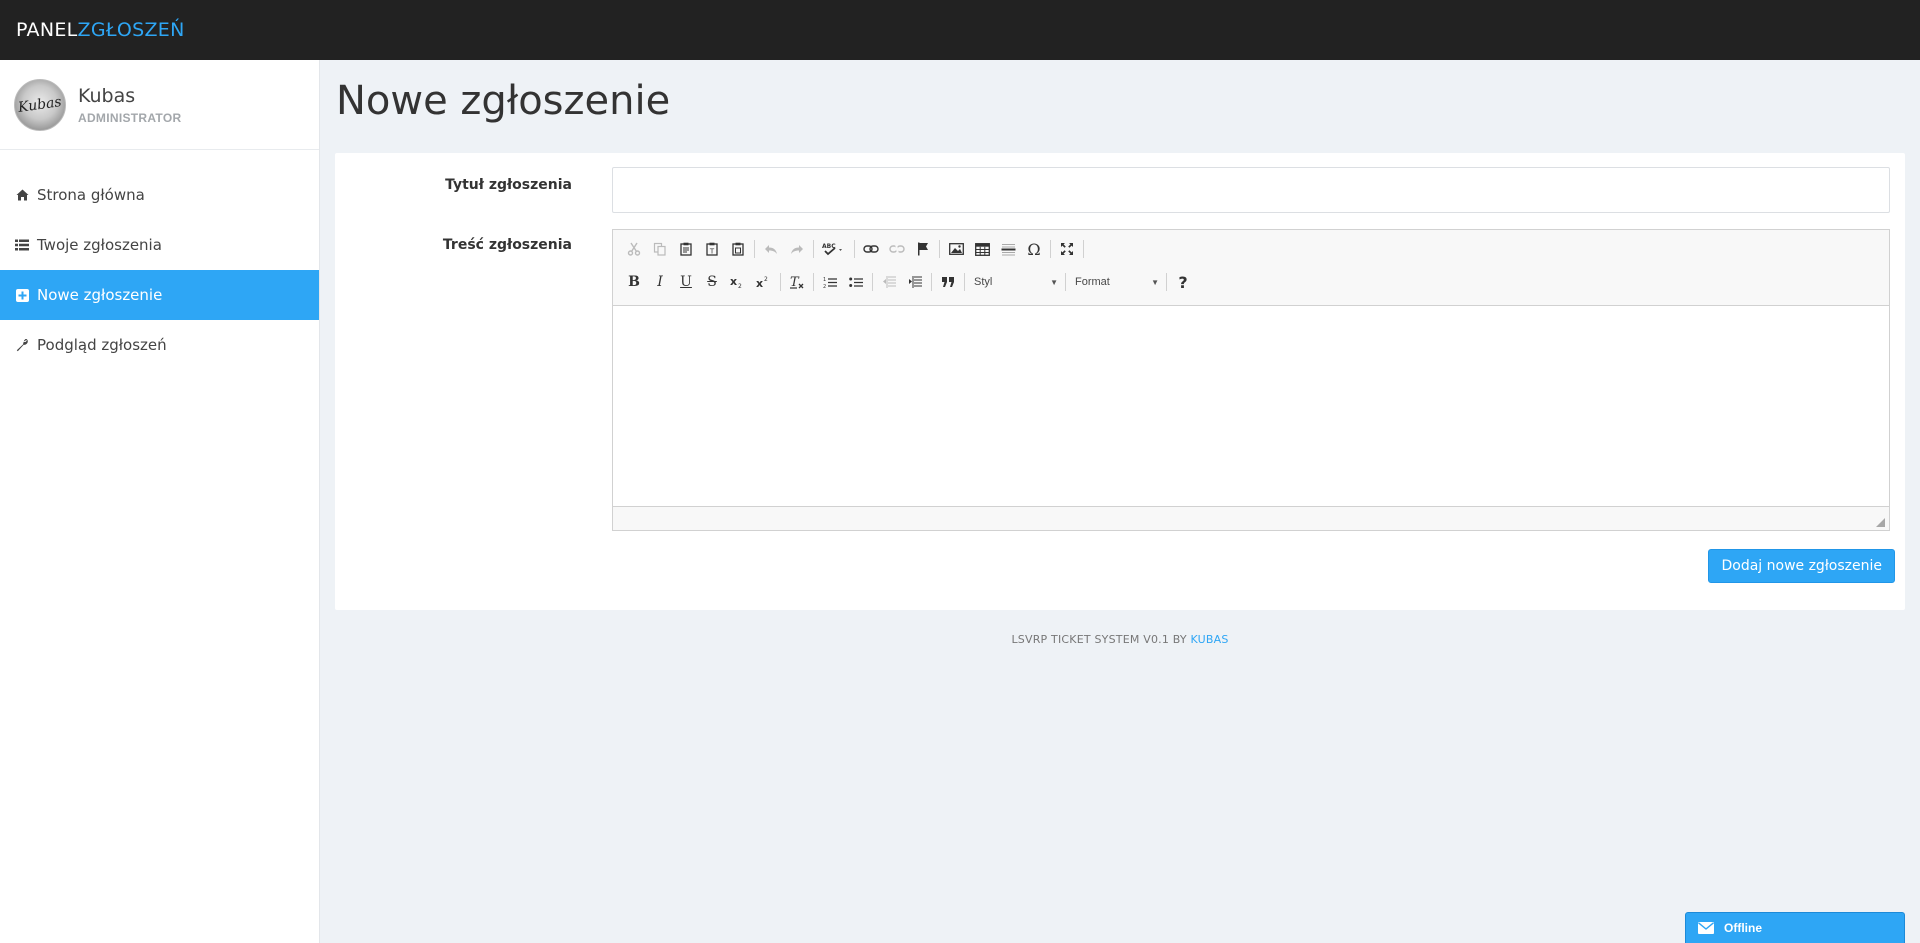 This screenshot has height=943, width=1920. Describe the element at coordinates (91, 195) in the screenshot. I see `sidebar-item-label: Strona główna` at that location.